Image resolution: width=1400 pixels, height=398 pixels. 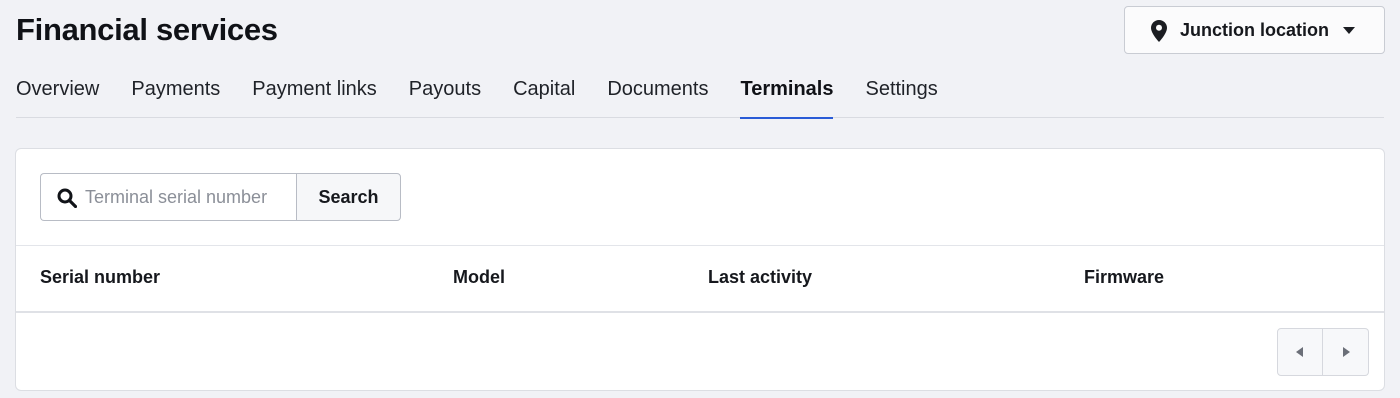 I want to click on search-field, so click(x=168, y=197).